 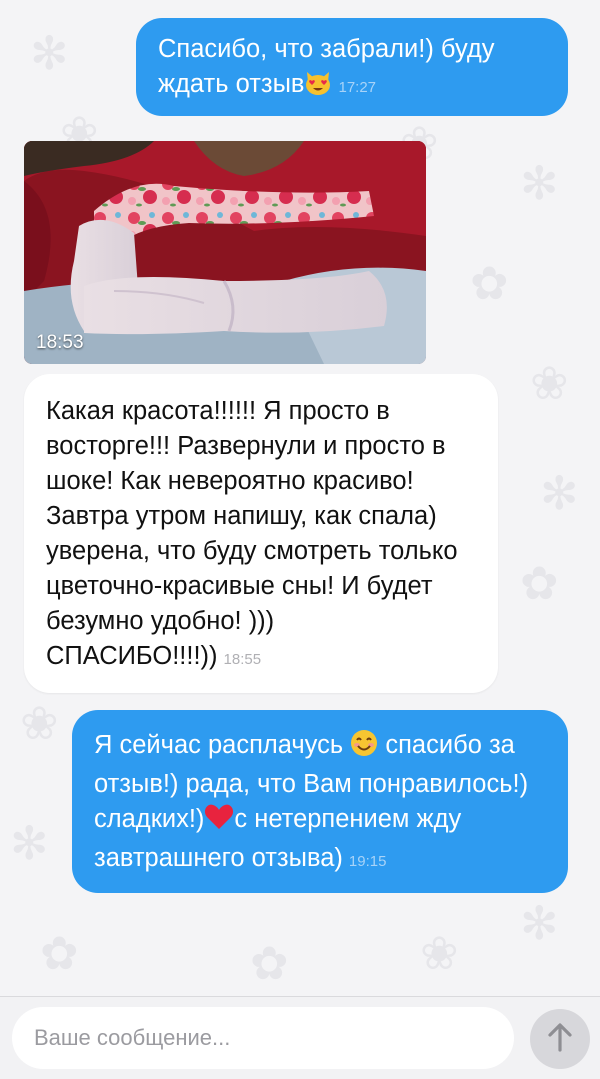 I want to click on heart-eyes-cat-emoji, so click(x=318, y=88).